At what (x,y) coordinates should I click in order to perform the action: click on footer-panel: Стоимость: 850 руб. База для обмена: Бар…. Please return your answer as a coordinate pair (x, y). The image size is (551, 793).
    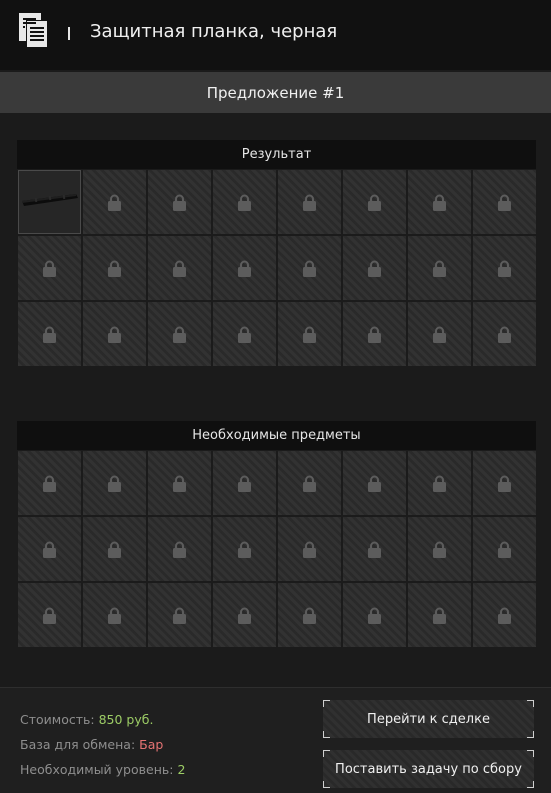
    Looking at the image, I should click on (275, 740).